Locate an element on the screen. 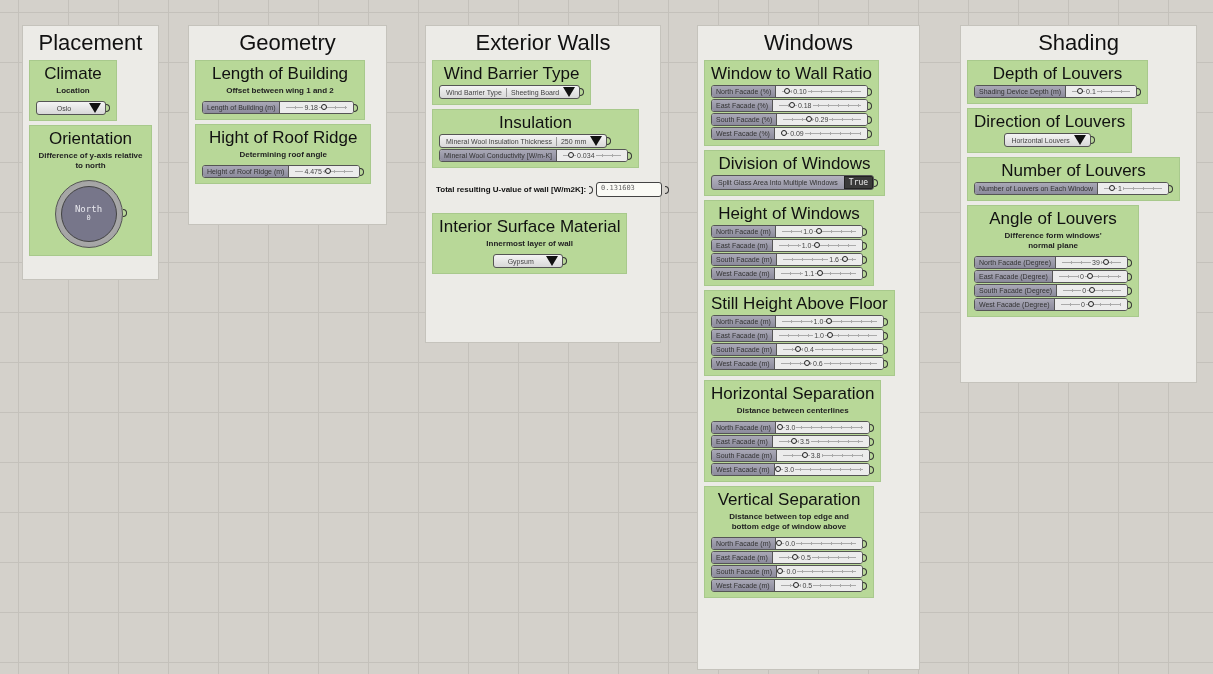  card-title: Division of Windows is located at coordinates (794, 163).